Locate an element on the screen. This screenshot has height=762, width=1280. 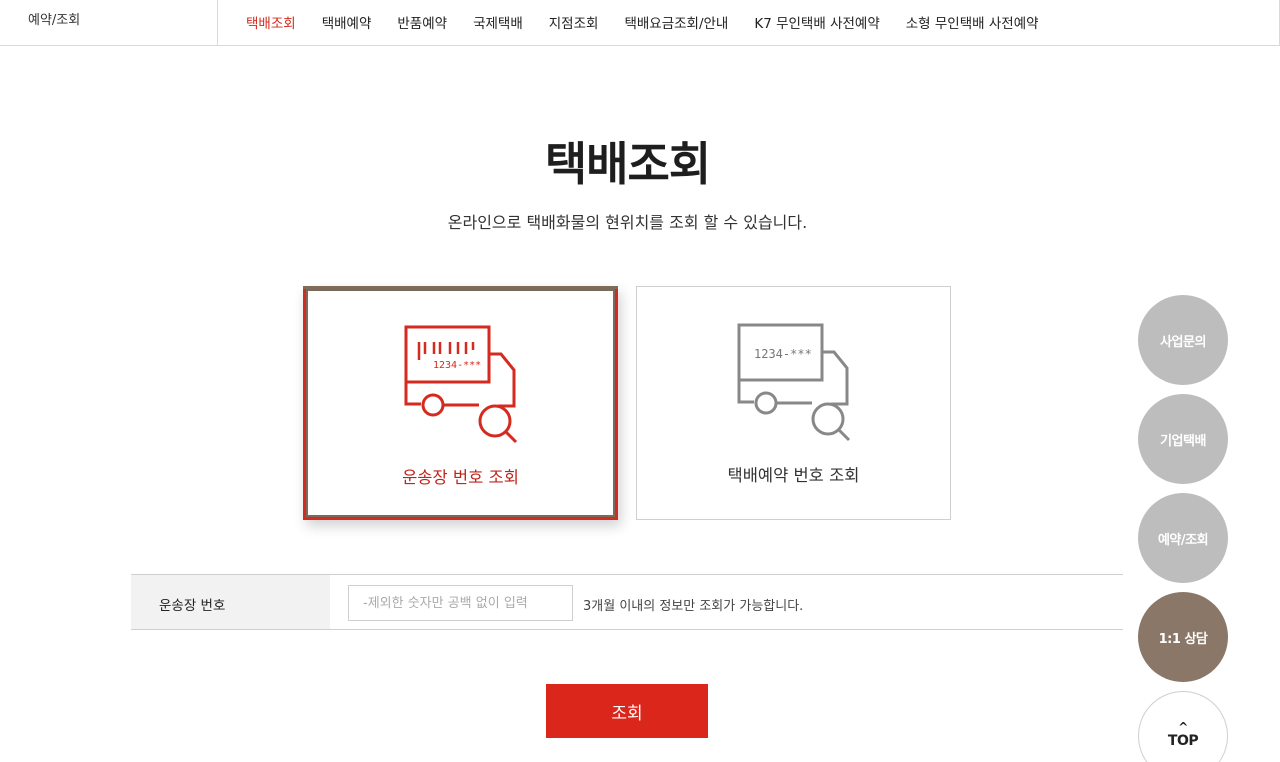
reserve-lookup-button: 예약/조회 is located at coordinates (1183, 538).